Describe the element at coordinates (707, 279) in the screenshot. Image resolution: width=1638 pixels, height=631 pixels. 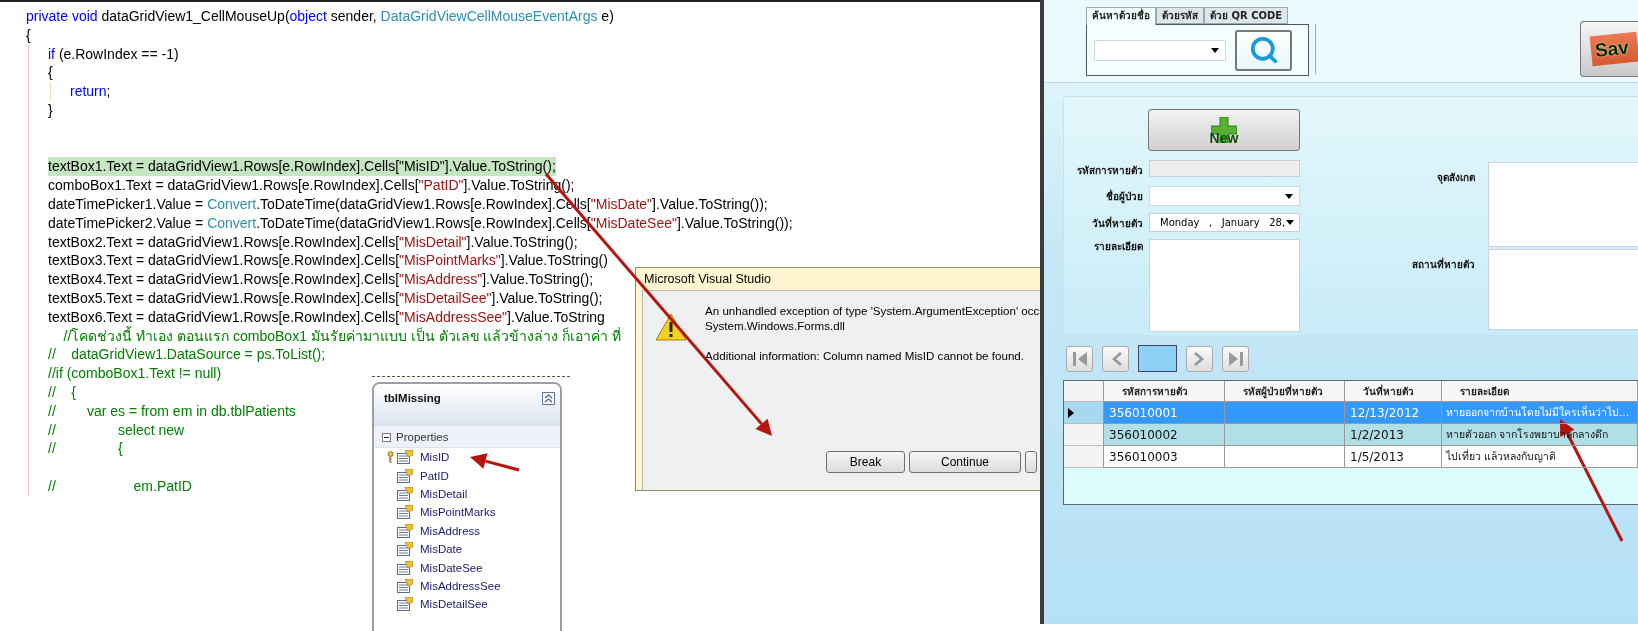
I see `dialog-title: Microsoft Visual Studio` at that location.